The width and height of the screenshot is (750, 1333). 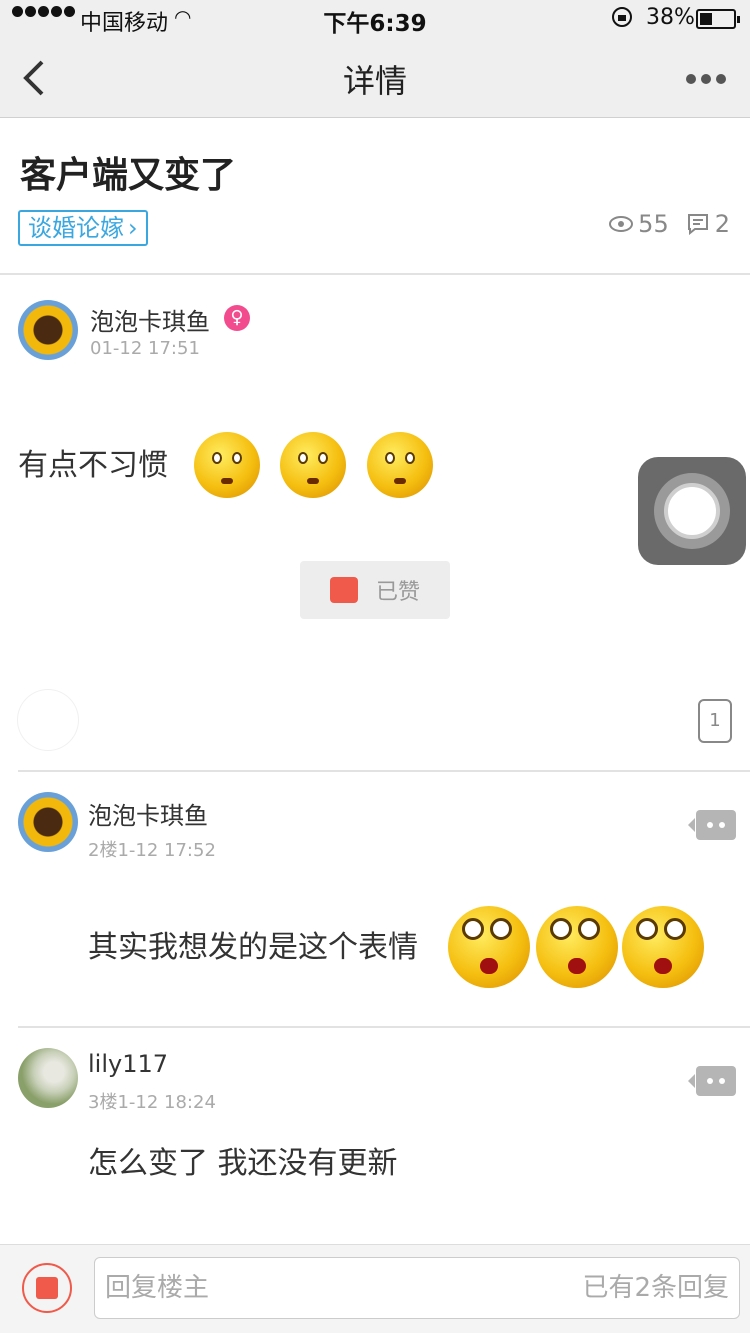 I want to click on reply-placeholder: 回复楼主, so click(x=157, y=1288).